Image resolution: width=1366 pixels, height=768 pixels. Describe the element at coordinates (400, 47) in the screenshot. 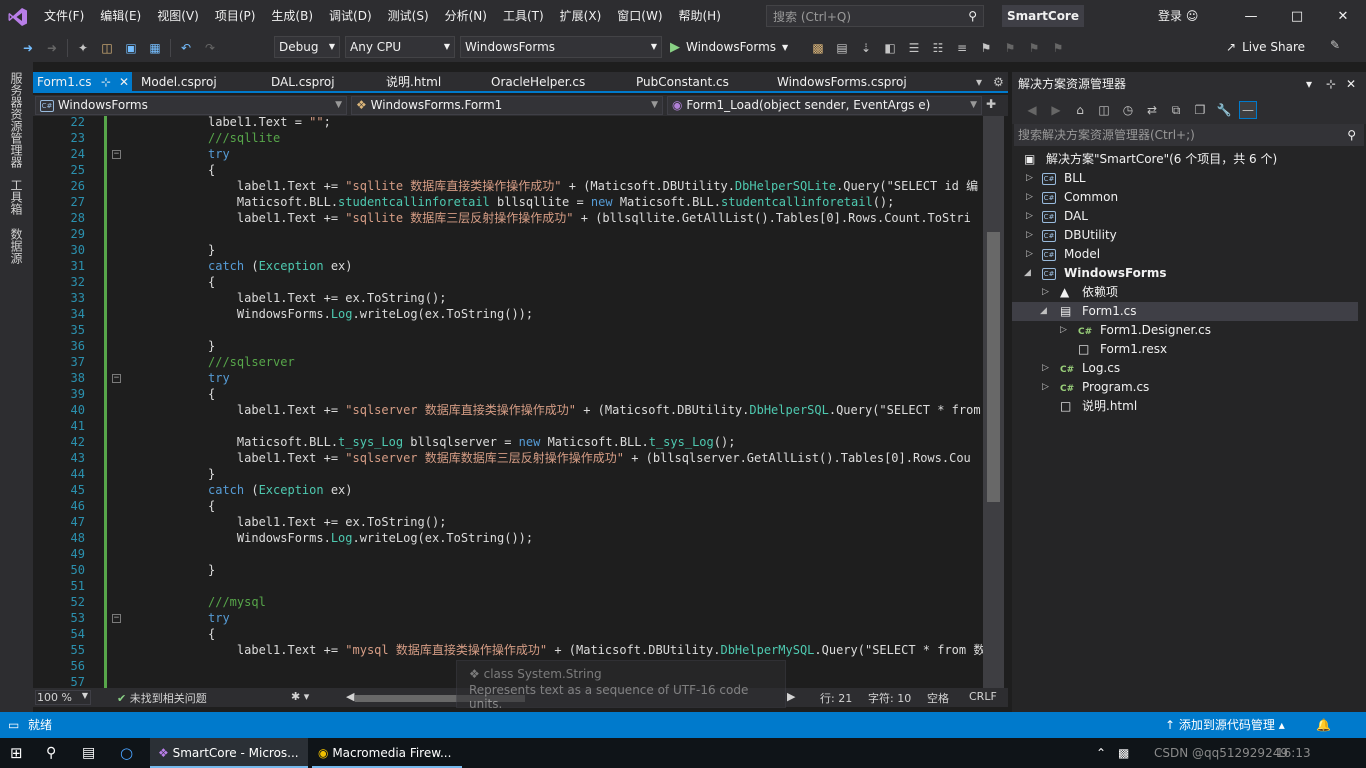

I see `platform-dropdown: Any CPU ▼` at that location.